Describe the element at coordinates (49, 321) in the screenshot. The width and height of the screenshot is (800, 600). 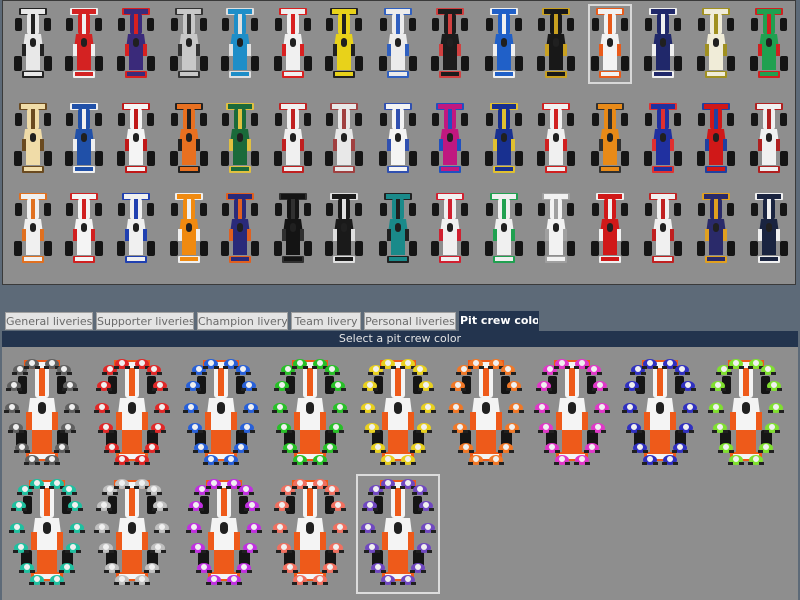
I see `tab-general-liveries: General liveries` at that location.